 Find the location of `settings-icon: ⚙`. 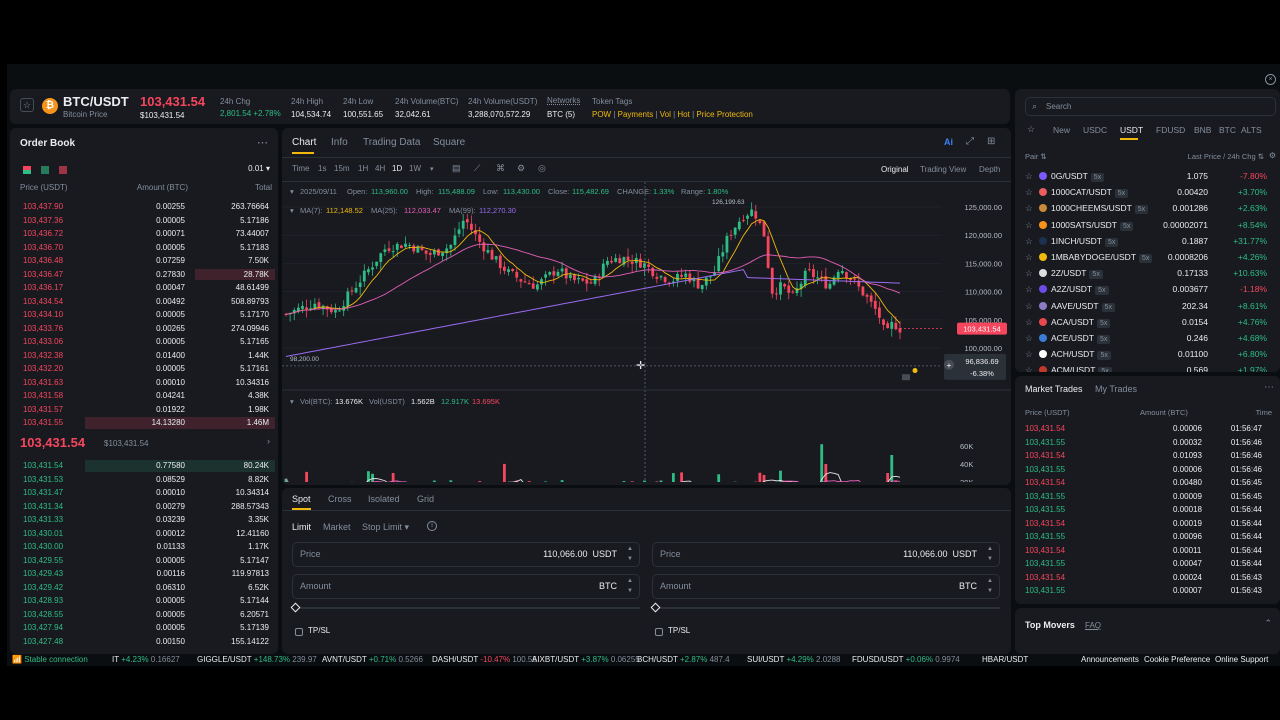

settings-icon: ⚙ is located at coordinates (521, 168).